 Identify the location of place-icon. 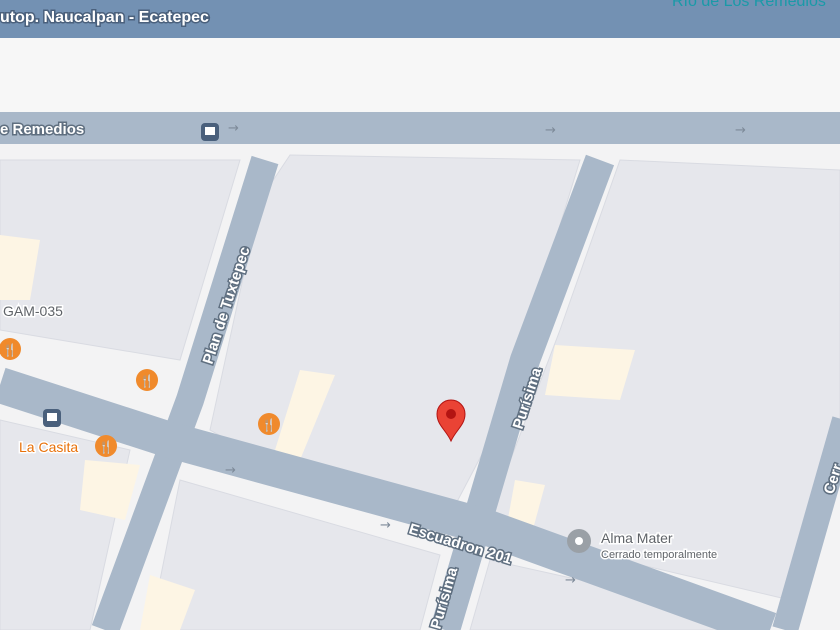
(579, 541).